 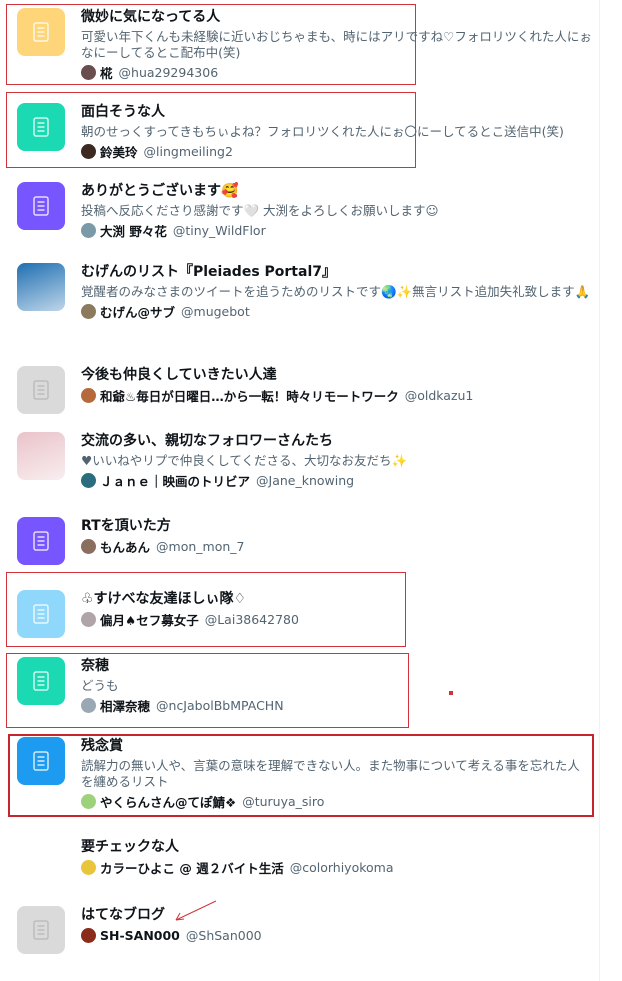 What do you see at coordinates (283, 801) in the screenshot?
I see `owner-handle: @turuya_siro` at bounding box center [283, 801].